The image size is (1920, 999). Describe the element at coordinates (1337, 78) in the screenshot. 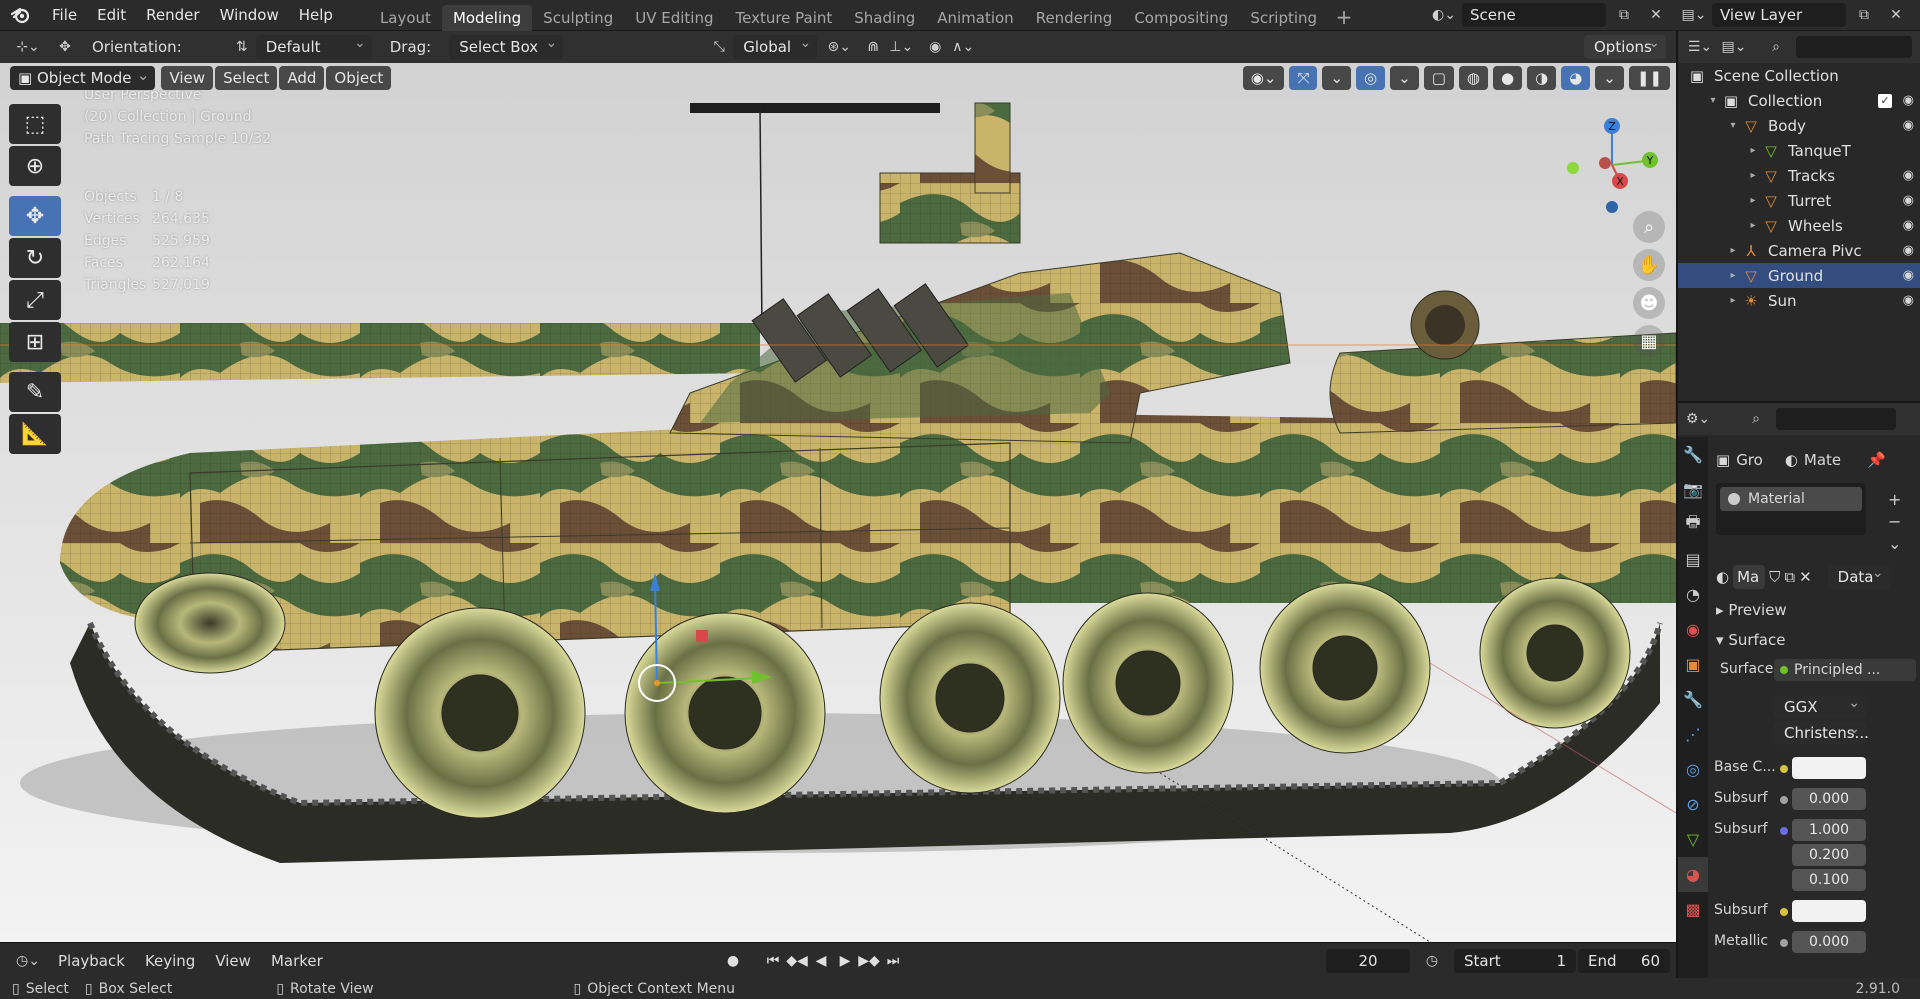

I see `gizmo-dropdown-icon: ⌄` at that location.